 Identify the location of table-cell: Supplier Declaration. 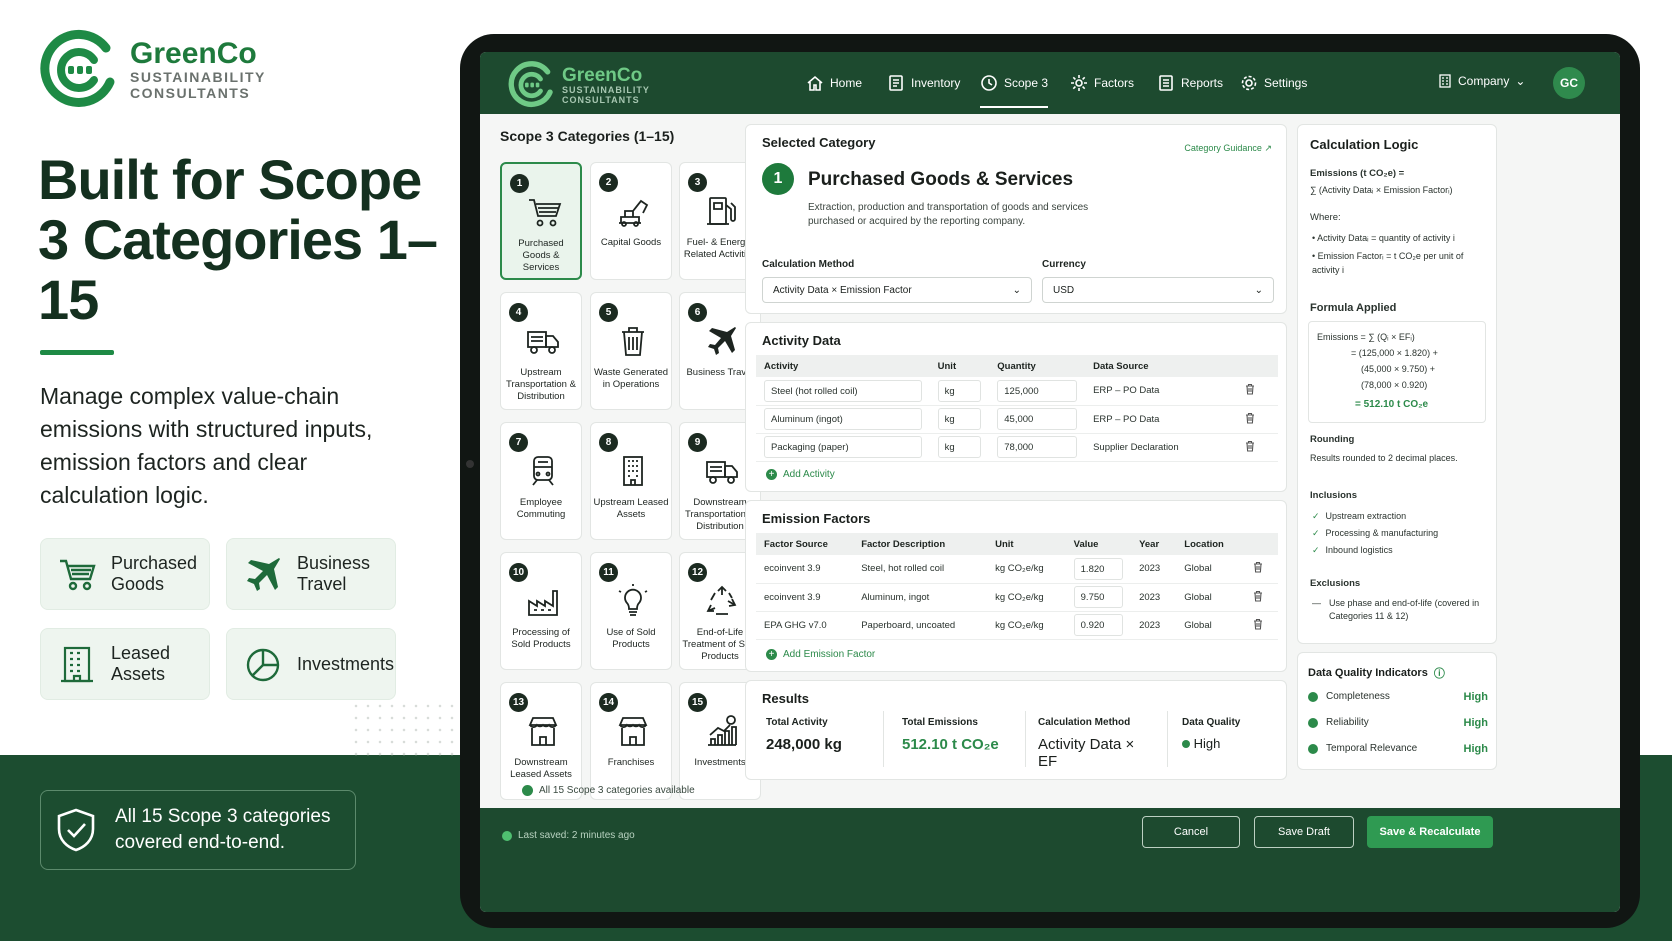
(1161, 447).